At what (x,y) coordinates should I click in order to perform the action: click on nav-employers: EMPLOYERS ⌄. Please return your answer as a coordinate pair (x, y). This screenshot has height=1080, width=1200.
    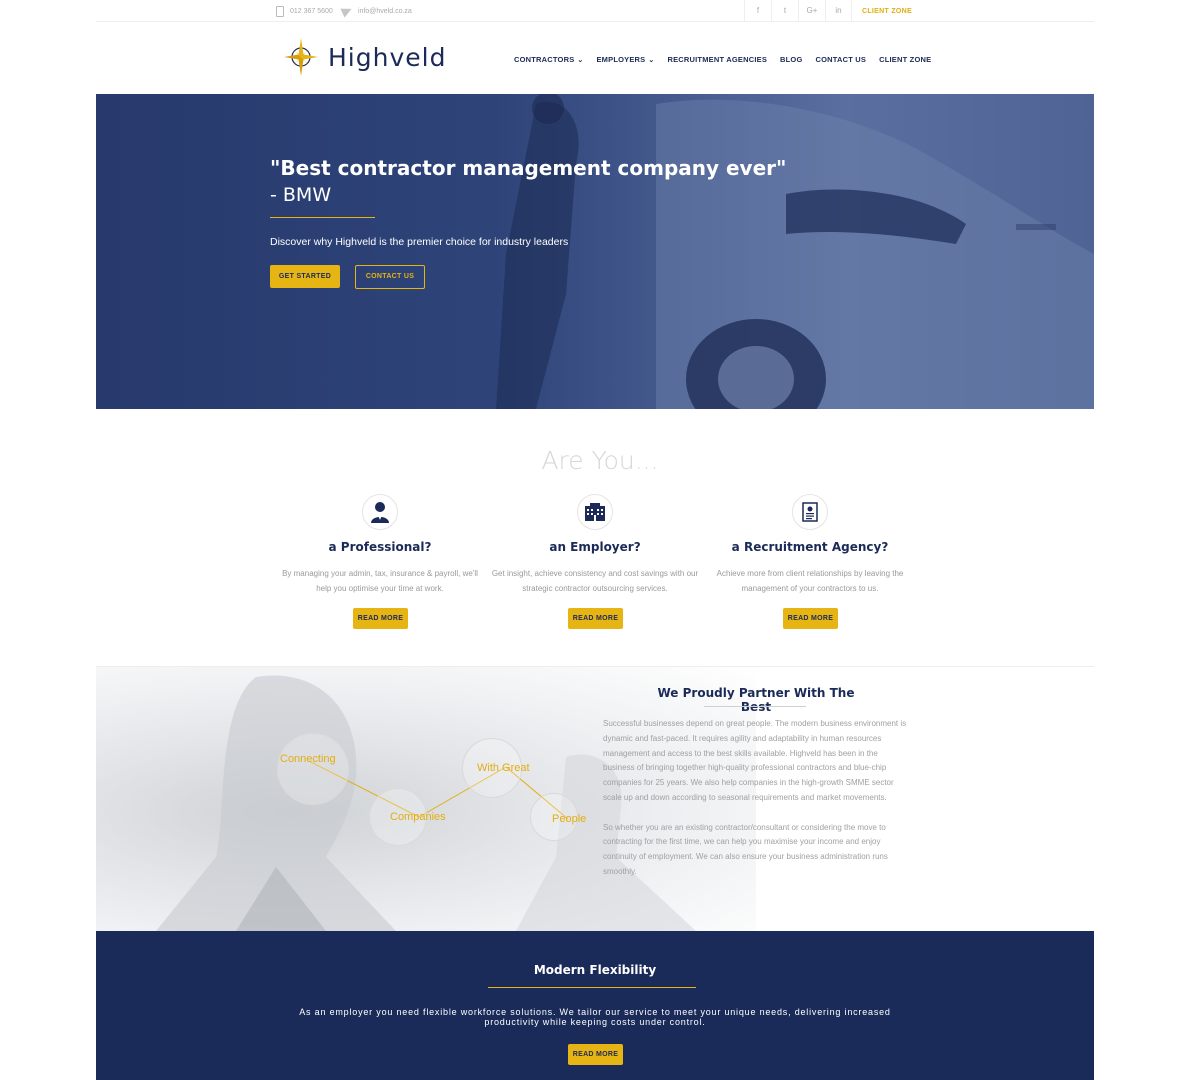
    Looking at the image, I should click on (625, 59).